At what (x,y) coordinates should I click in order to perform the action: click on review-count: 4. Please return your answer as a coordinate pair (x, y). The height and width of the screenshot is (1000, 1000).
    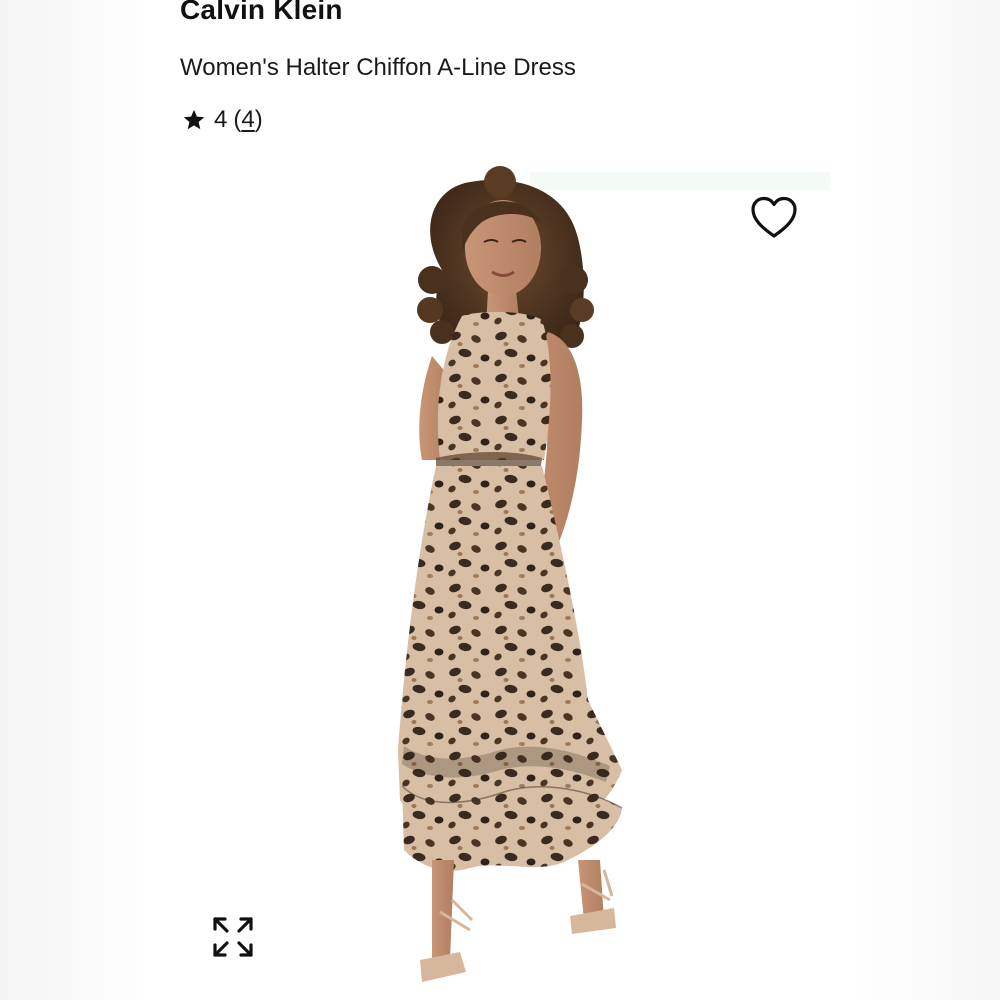
    Looking at the image, I should click on (247, 119).